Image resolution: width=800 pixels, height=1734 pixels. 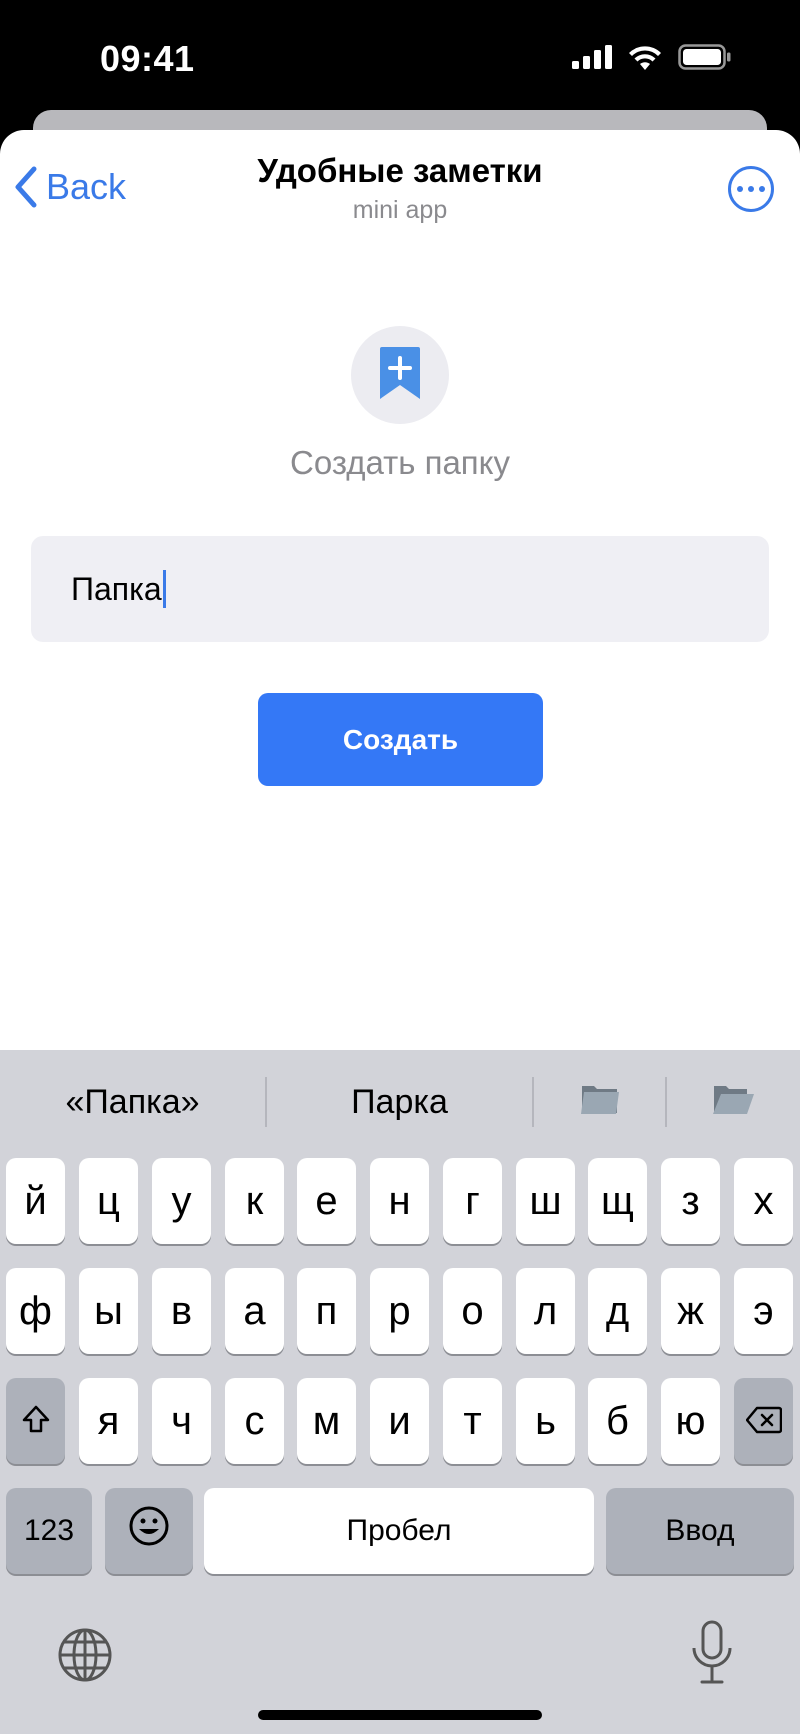 What do you see at coordinates (108, 1421) in the screenshot?
I see `key: я` at bounding box center [108, 1421].